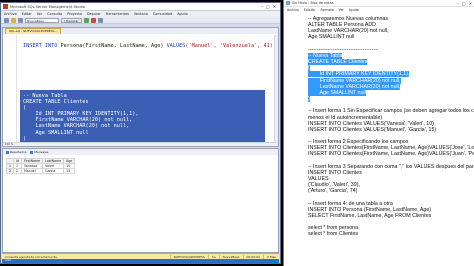  What do you see at coordinates (337, 92) in the screenshot?
I see `selected-text: Age SMALLINT null` at bounding box center [337, 92].